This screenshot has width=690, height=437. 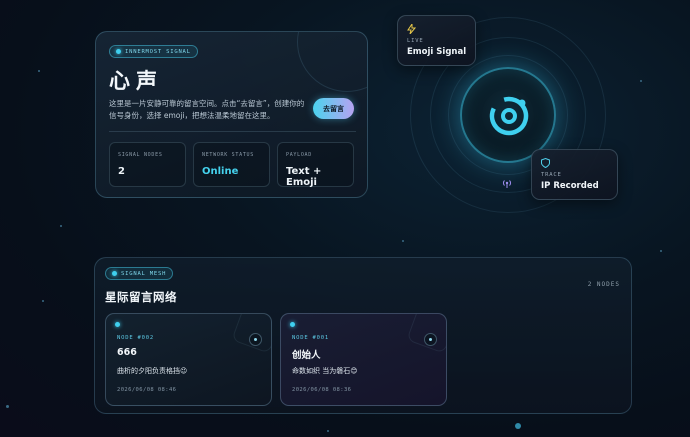 What do you see at coordinates (411, 29) in the screenshot?
I see `lightning-icon` at bounding box center [411, 29].